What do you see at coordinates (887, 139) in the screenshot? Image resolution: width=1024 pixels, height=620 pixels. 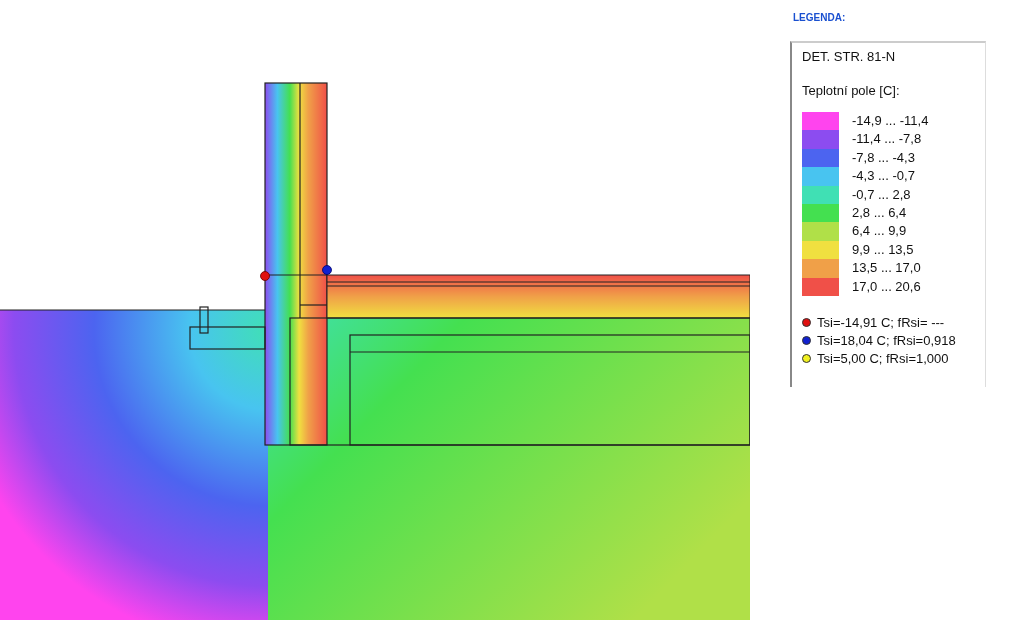 I see `band-label: -11,4 ... -7,8` at bounding box center [887, 139].